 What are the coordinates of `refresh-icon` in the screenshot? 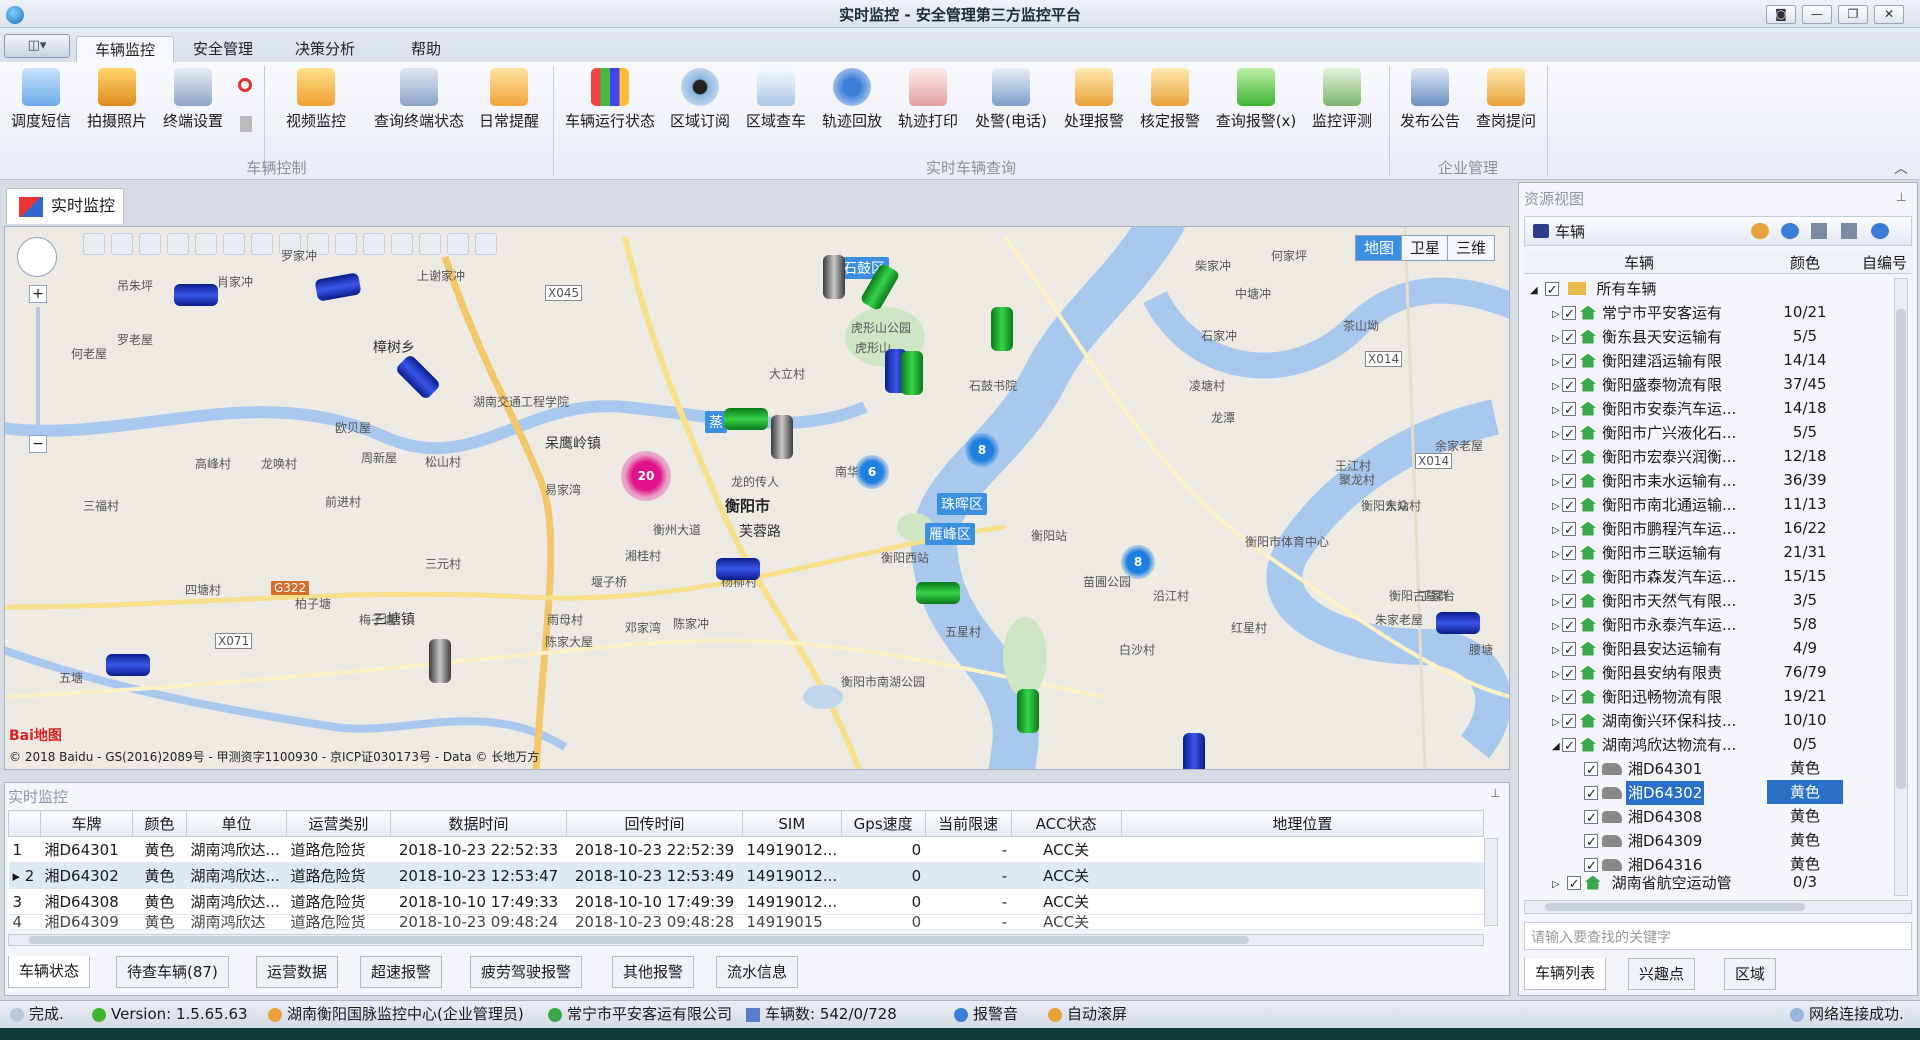 It's located at (1880, 231).